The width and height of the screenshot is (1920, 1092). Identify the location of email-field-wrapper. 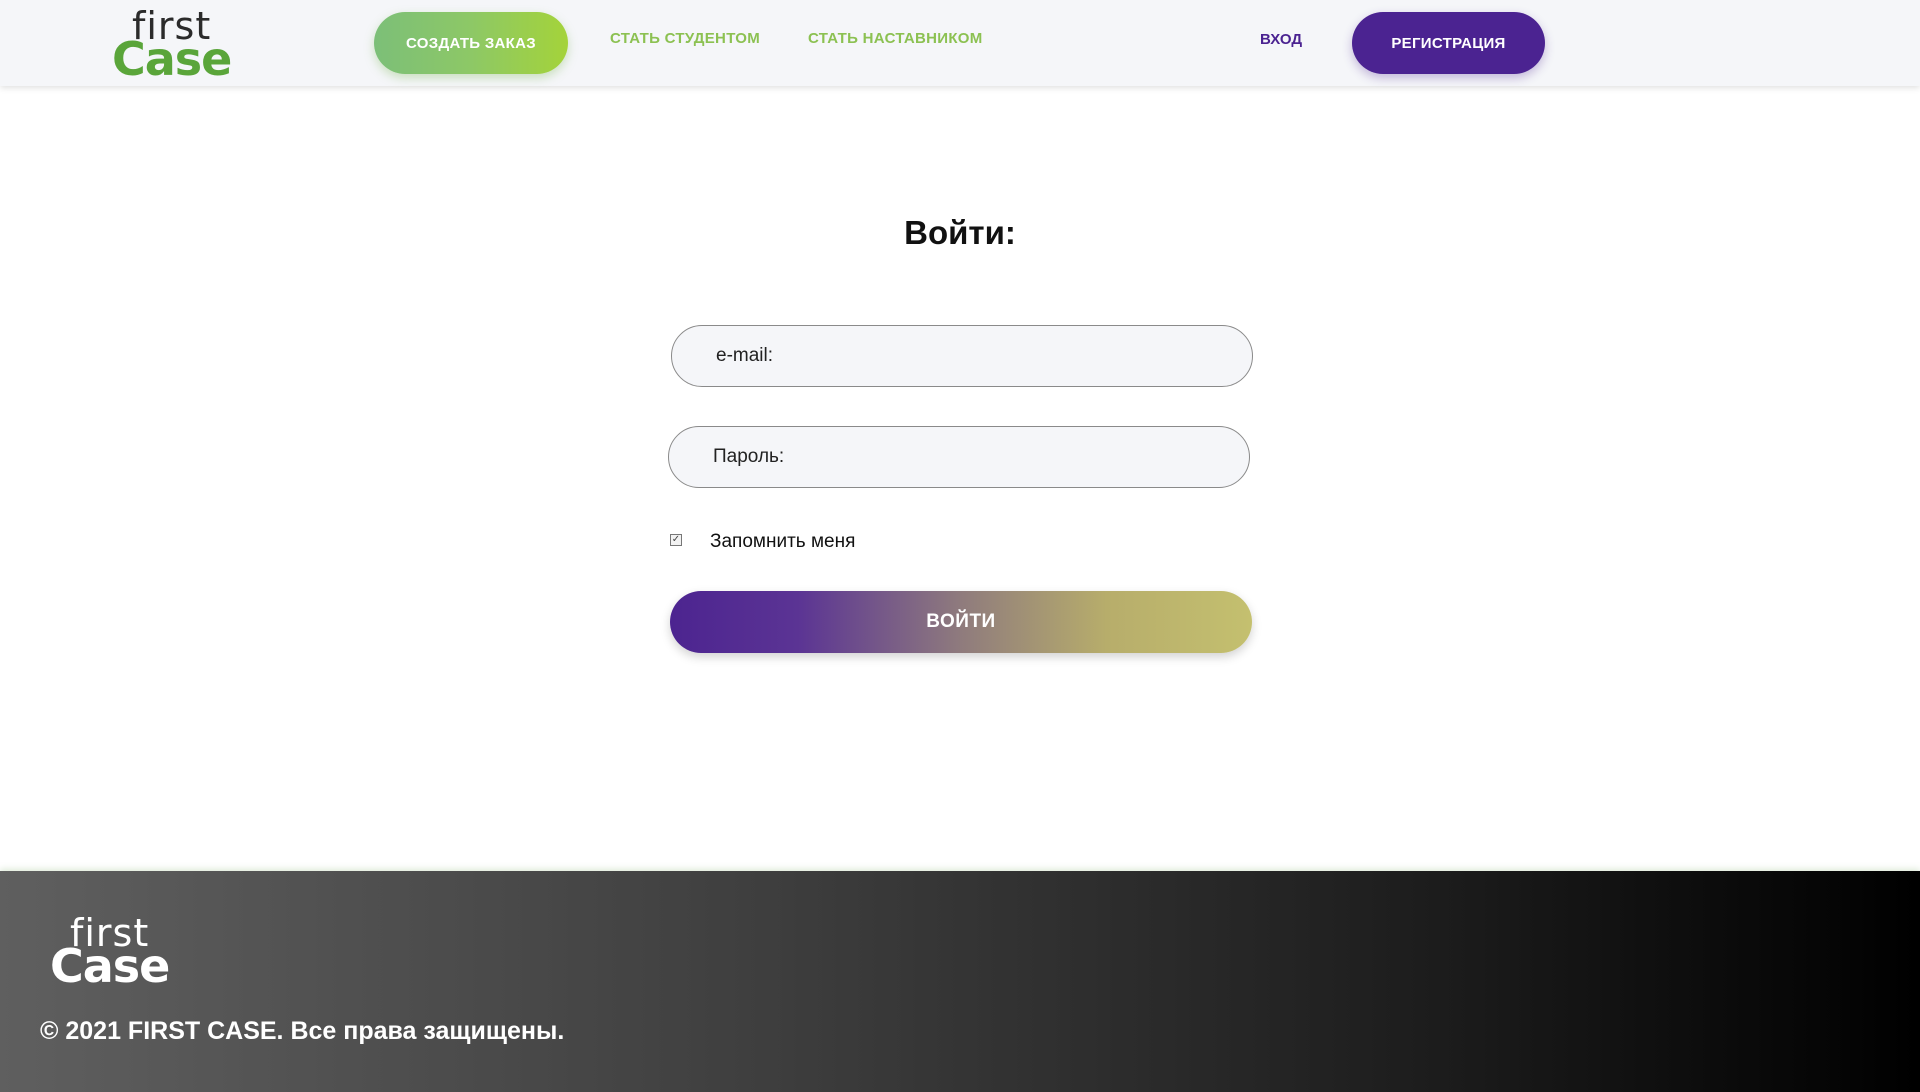
(962, 356).